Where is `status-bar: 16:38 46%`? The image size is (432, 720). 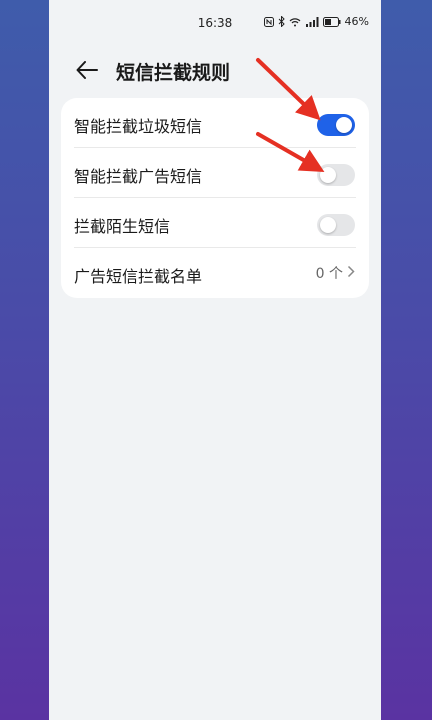 status-bar: 16:38 46% is located at coordinates (215, 23).